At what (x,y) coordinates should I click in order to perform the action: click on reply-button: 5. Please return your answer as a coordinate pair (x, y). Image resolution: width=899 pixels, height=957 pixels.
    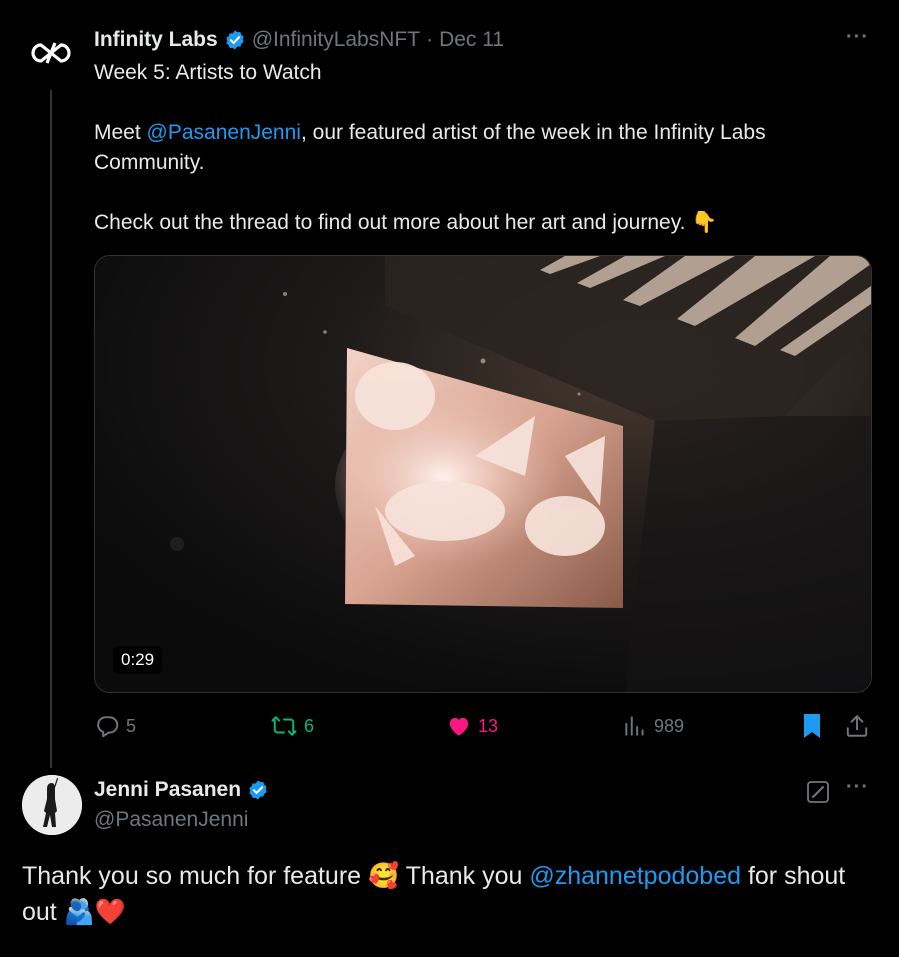
    Looking at the image, I should click on (115, 726).